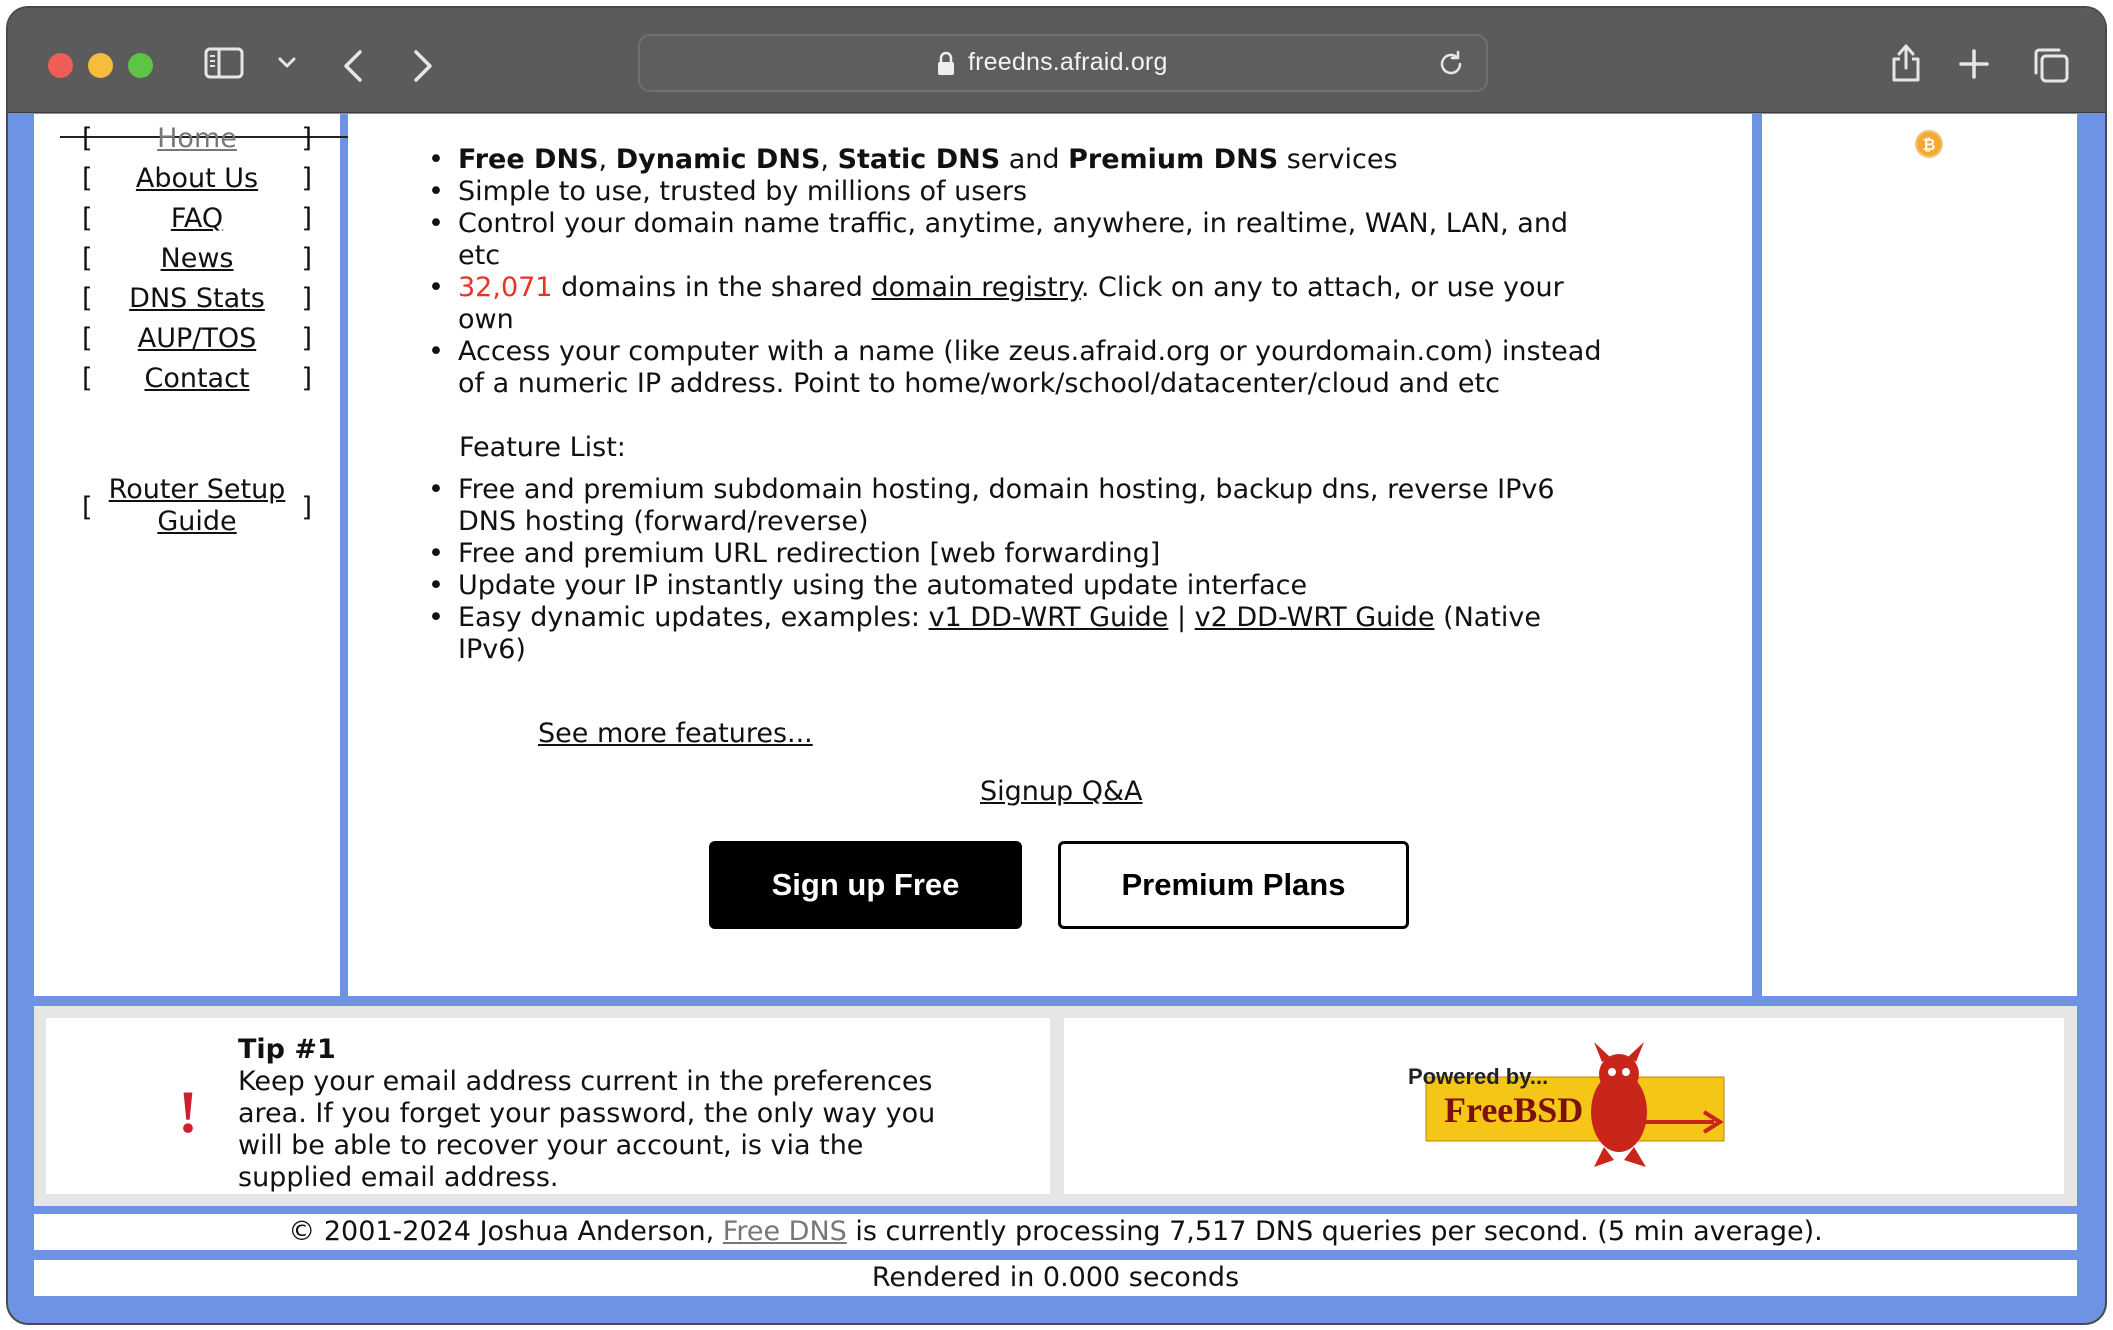 The width and height of the screenshot is (2113, 1330). Describe the element at coordinates (505, 287) in the screenshot. I see `domain-count: 32,071` at that location.